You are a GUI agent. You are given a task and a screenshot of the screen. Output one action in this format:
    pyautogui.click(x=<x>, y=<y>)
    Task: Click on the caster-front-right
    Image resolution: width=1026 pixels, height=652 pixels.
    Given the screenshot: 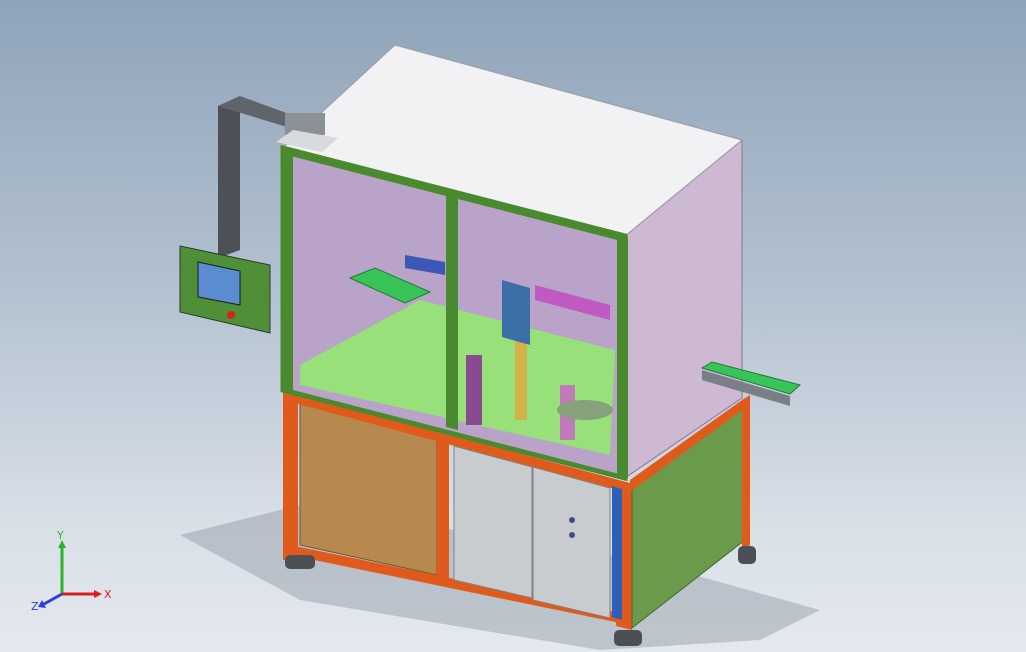 What is the action you would take?
    pyautogui.click(x=628, y=638)
    